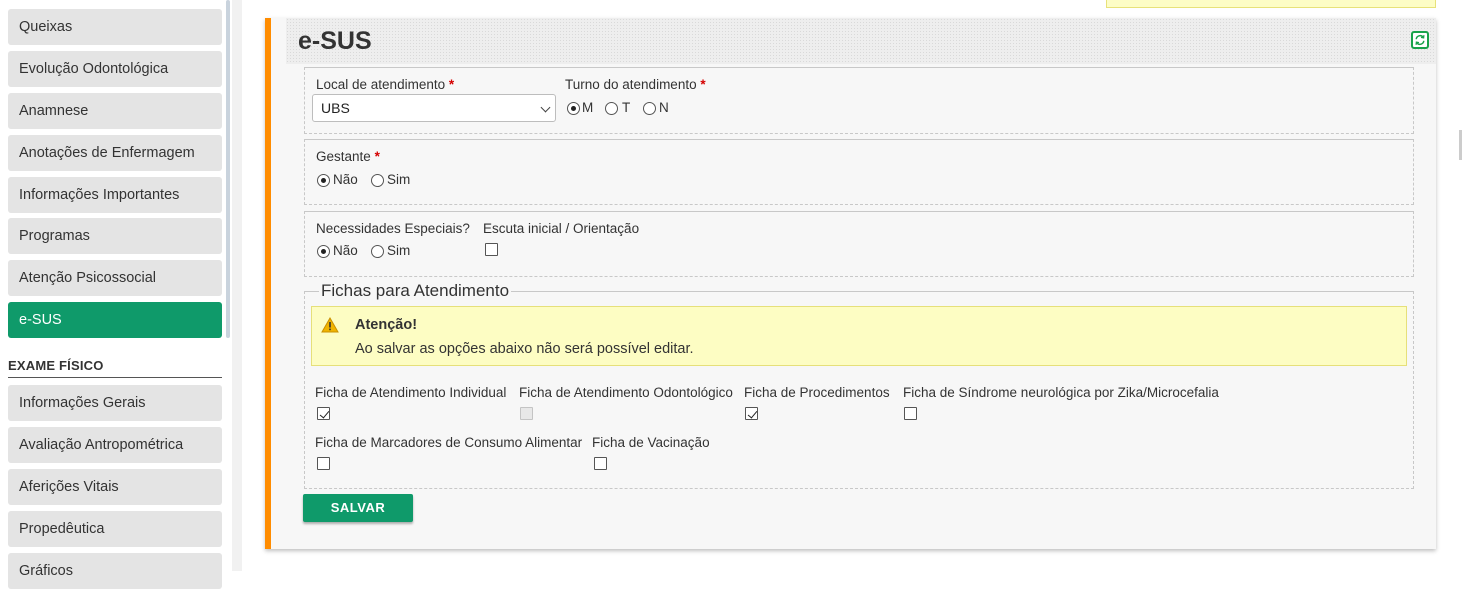 This screenshot has height=589, width=1462. Describe the element at coordinates (859, 172) in the screenshot. I see `box-gestante: Gestante * Não Sim` at that location.